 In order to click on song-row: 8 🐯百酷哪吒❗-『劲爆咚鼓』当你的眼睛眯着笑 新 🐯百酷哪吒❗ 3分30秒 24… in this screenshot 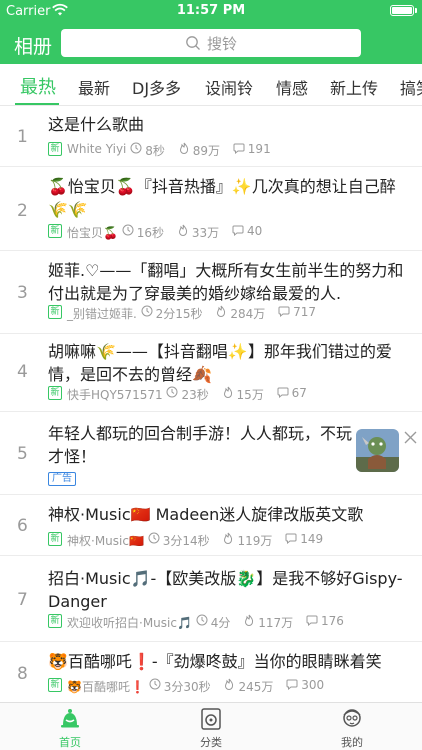, I will do `click(211, 672)`.